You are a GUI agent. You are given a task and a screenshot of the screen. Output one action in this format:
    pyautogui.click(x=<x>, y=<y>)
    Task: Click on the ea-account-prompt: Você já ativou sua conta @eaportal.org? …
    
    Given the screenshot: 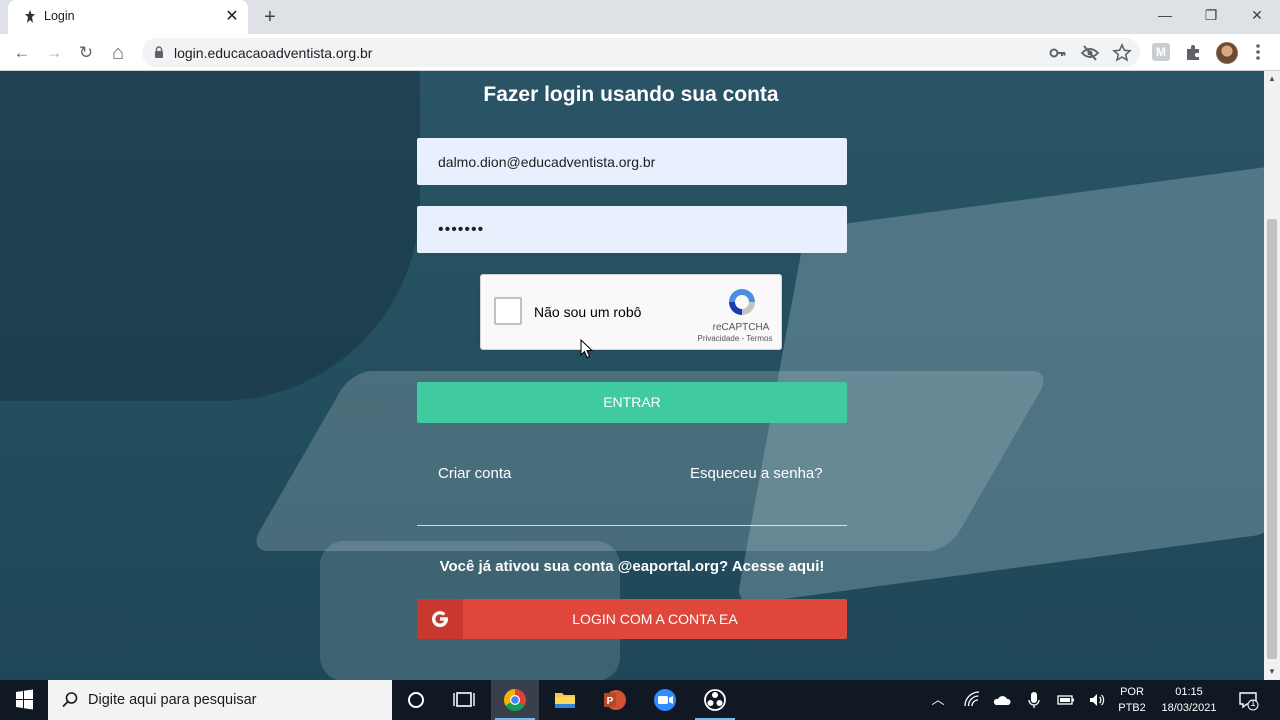 What is the action you would take?
    pyautogui.click(x=632, y=566)
    